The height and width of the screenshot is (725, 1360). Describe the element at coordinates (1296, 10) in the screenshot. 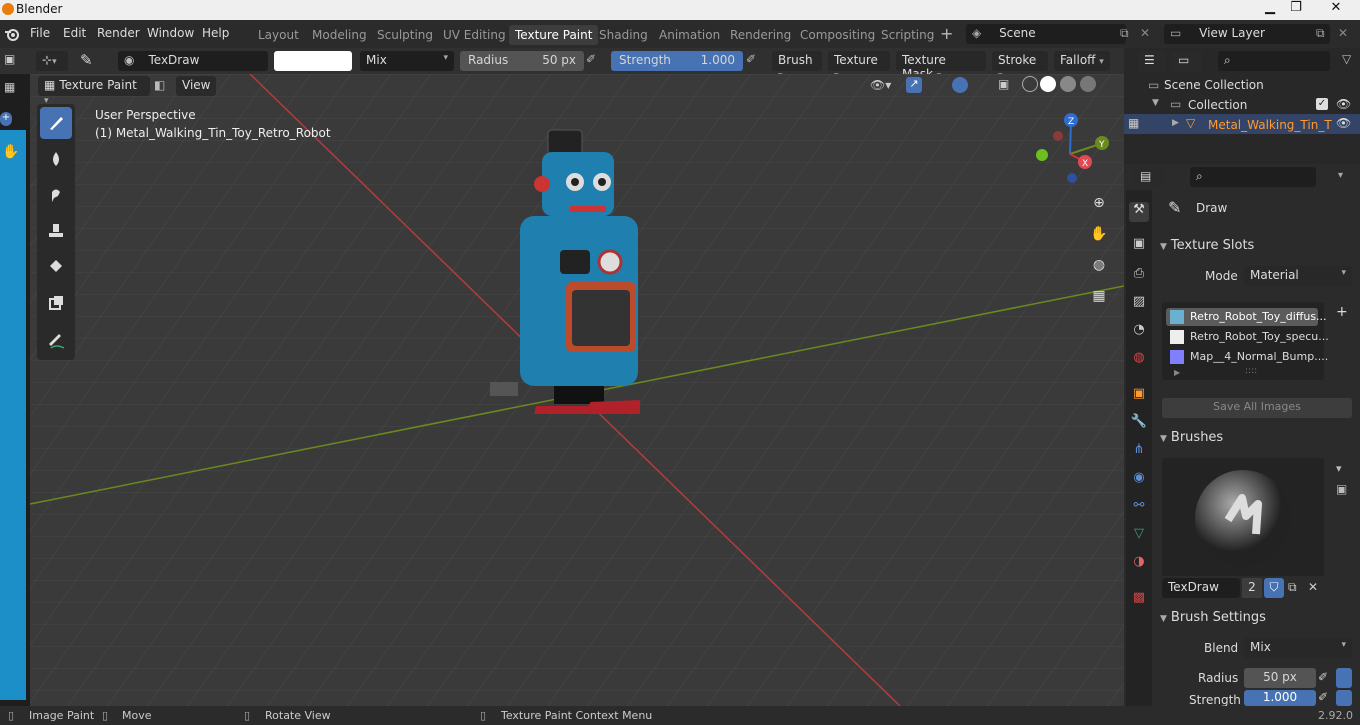

I see `maximize-button: ❐` at that location.